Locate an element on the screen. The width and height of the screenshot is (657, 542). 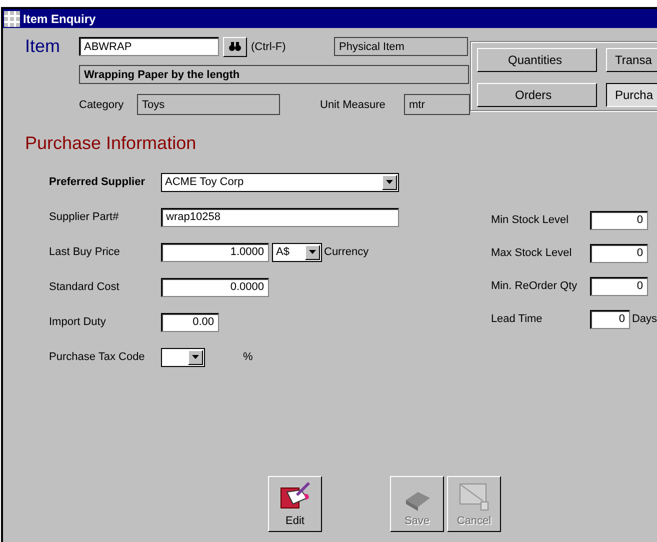
category-field: Toys is located at coordinates (208, 104).